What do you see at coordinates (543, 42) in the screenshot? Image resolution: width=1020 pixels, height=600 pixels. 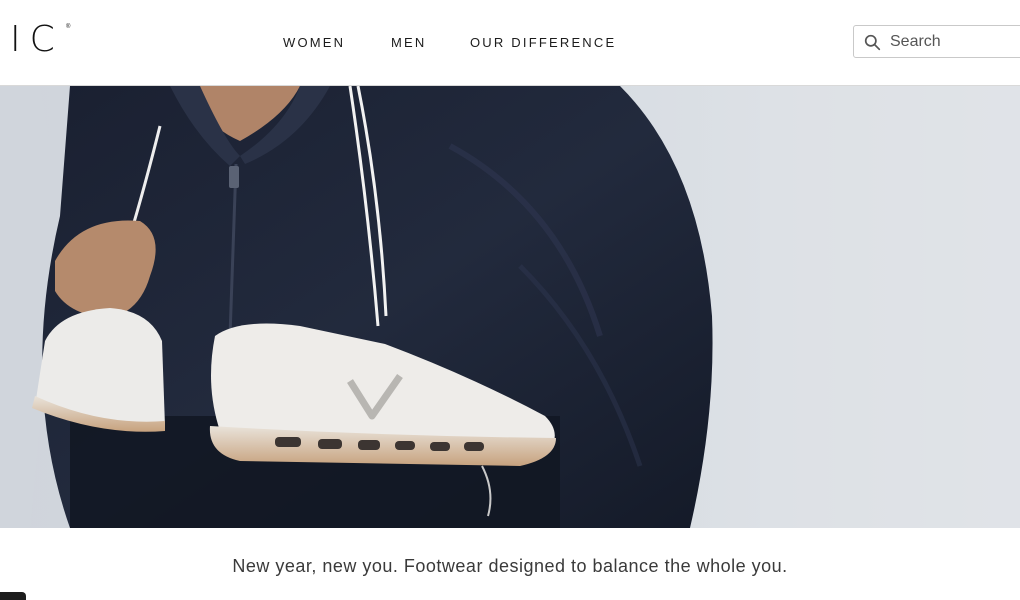 I see `nav-our-difference: OUR DIFFERENCE` at bounding box center [543, 42].